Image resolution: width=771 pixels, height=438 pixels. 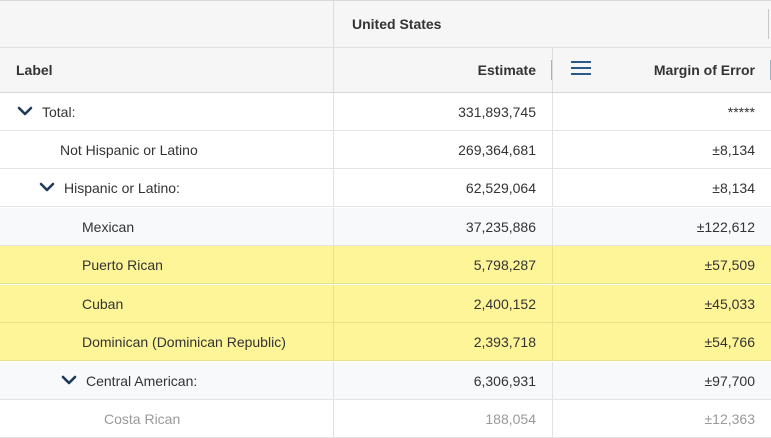 I want to click on row-label: Central American:, so click(x=142, y=381).